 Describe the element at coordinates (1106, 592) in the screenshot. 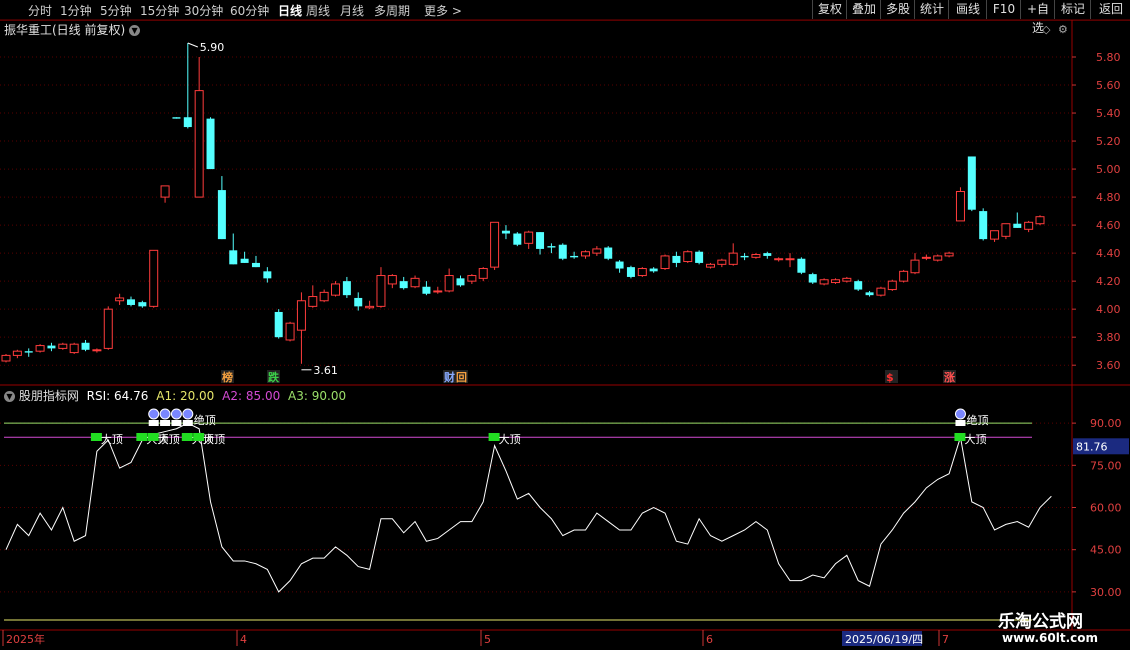

I see `rsi-tick-label: 30.00` at that location.